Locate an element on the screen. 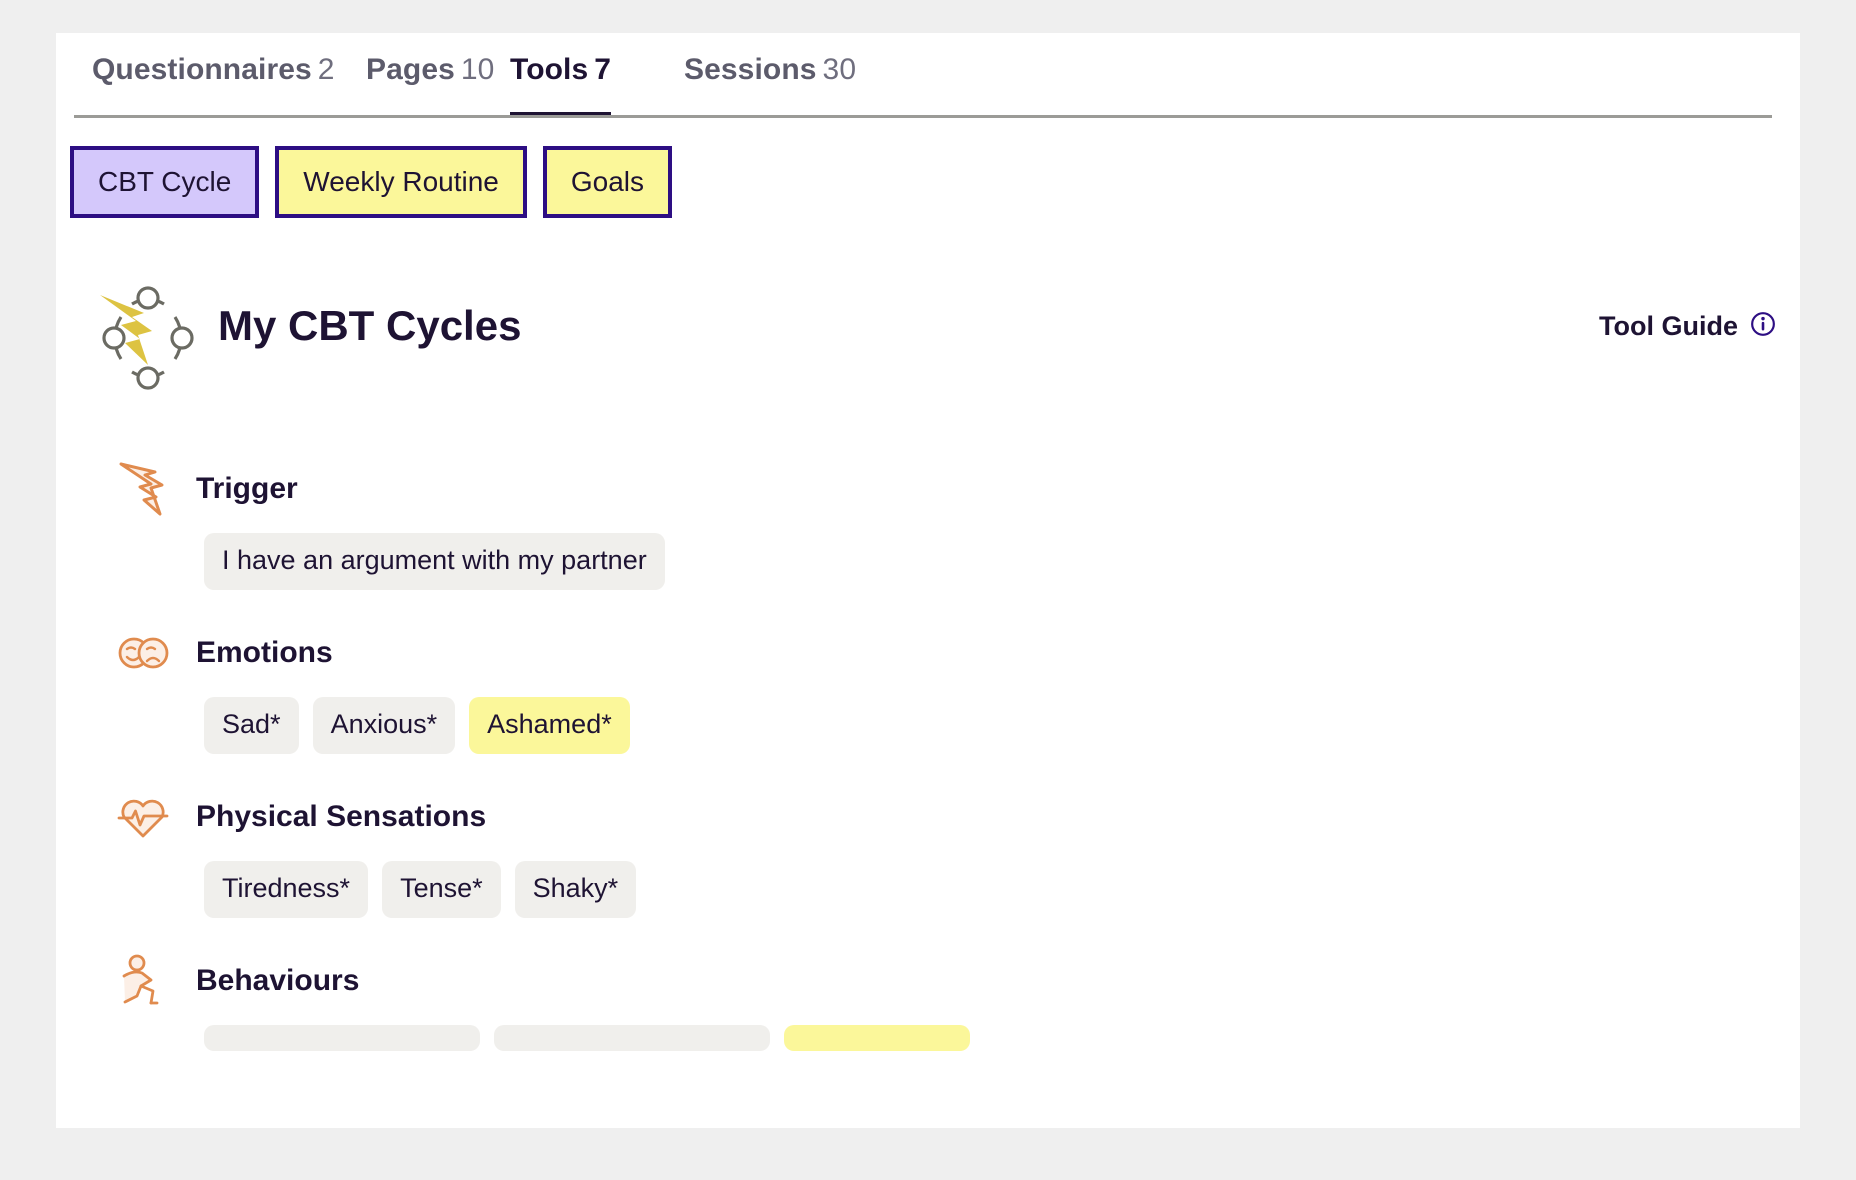  tool-guide-button: Tool Guide is located at coordinates (1687, 326).